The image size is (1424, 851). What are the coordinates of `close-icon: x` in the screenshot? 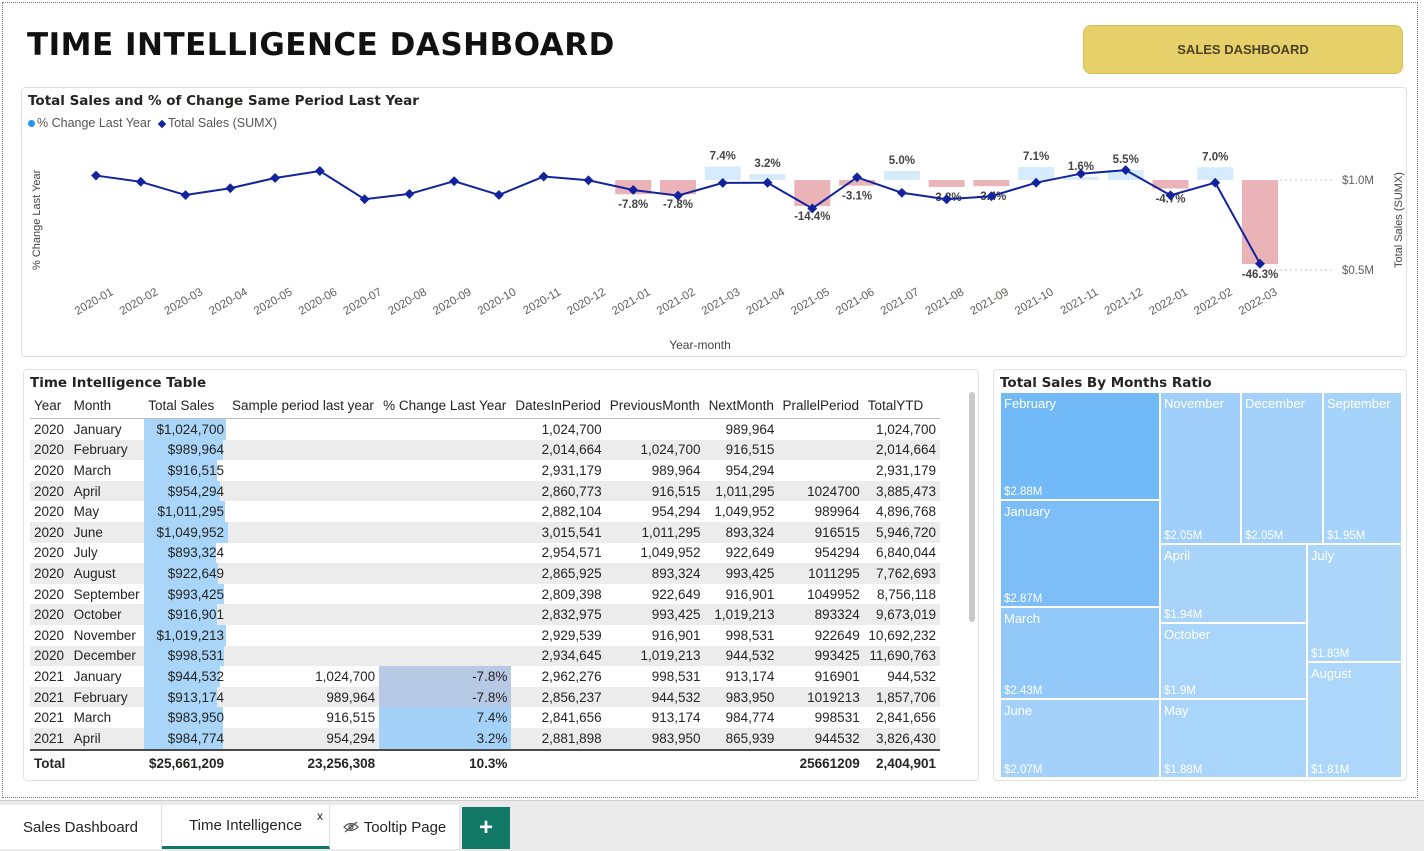 It's located at (320, 816).